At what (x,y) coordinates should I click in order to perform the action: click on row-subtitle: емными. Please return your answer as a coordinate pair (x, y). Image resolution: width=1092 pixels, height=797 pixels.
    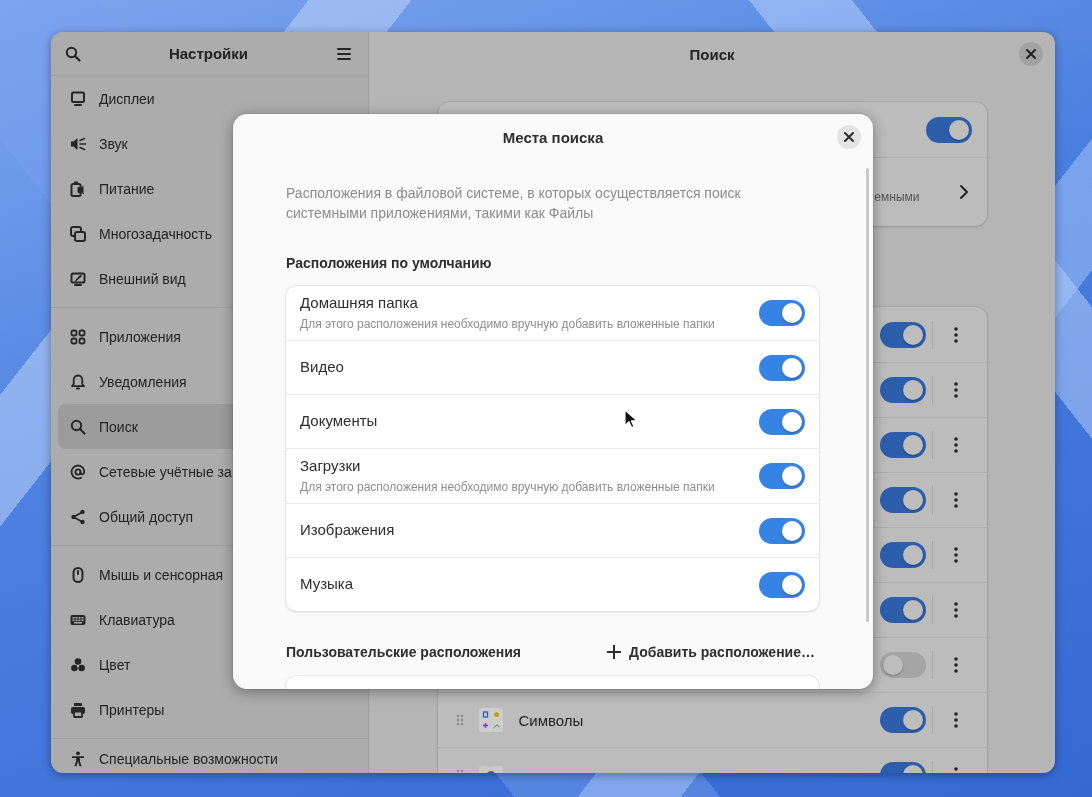
    Looking at the image, I should click on (897, 196).